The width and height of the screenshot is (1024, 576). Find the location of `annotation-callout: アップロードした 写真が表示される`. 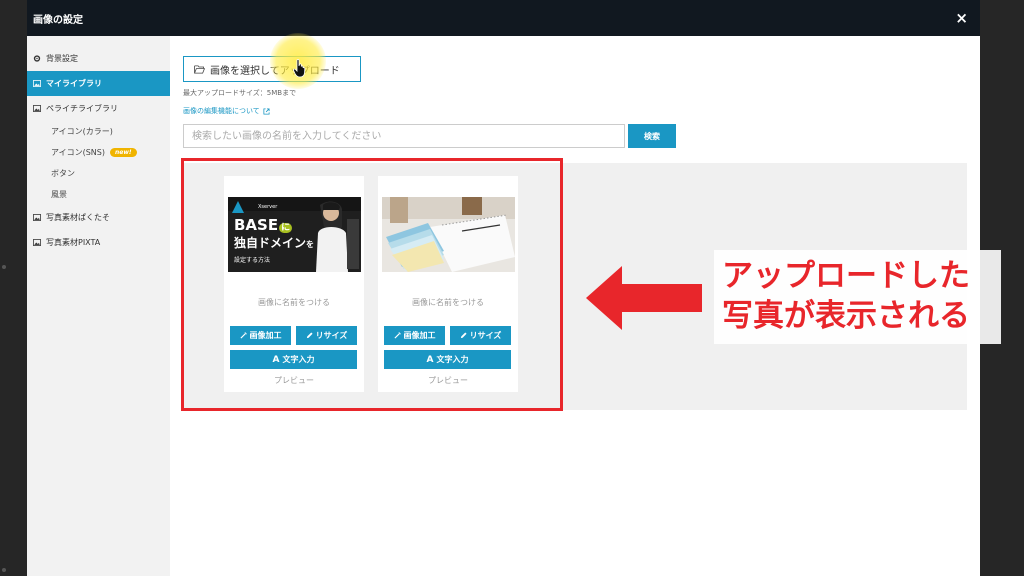

annotation-callout: アップロードした 写真が表示される is located at coordinates (857, 297).